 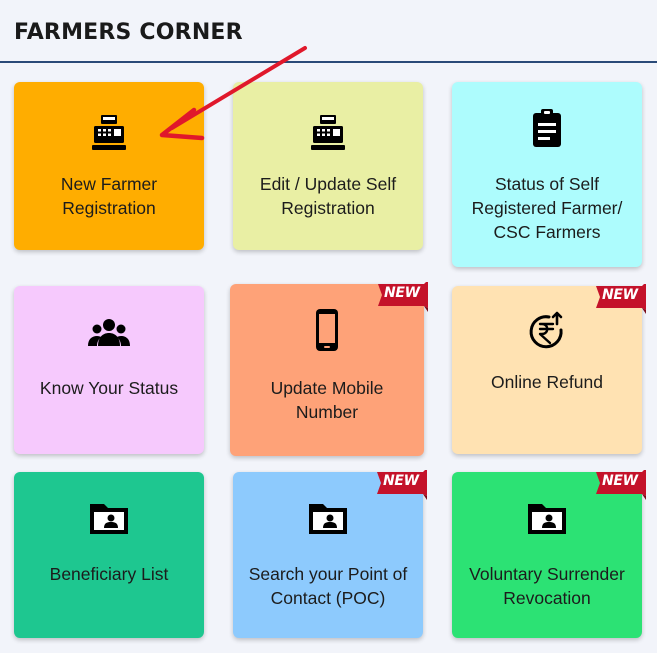 I want to click on card-label: New Farmer Registration, so click(x=109, y=196).